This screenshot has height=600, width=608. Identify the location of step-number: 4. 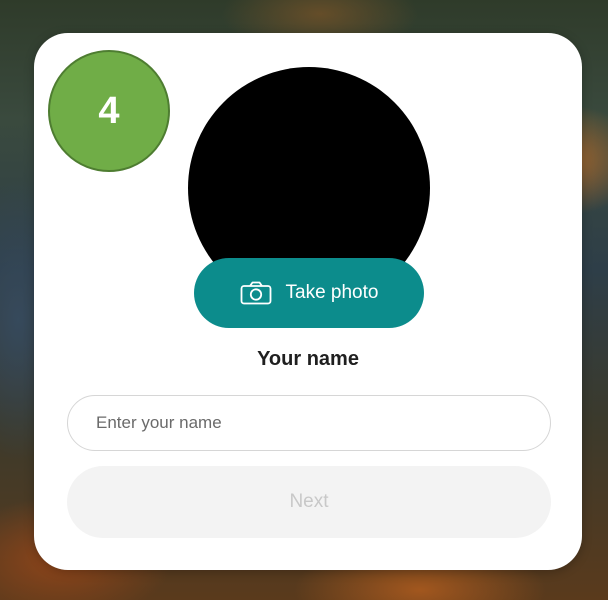
(109, 110).